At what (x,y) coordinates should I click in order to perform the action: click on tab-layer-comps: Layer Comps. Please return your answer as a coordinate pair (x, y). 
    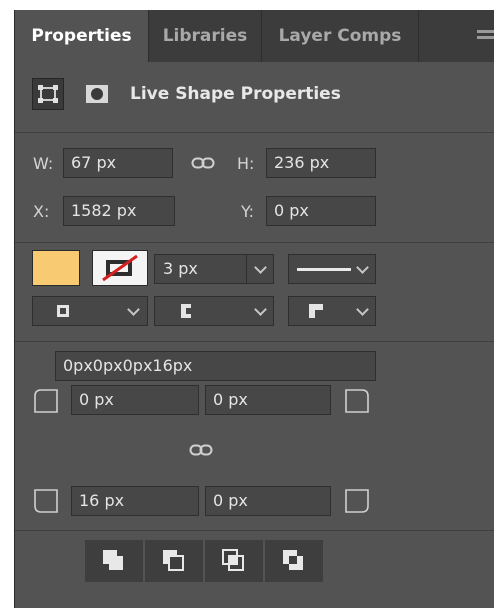
    Looking at the image, I should click on (340, 36).